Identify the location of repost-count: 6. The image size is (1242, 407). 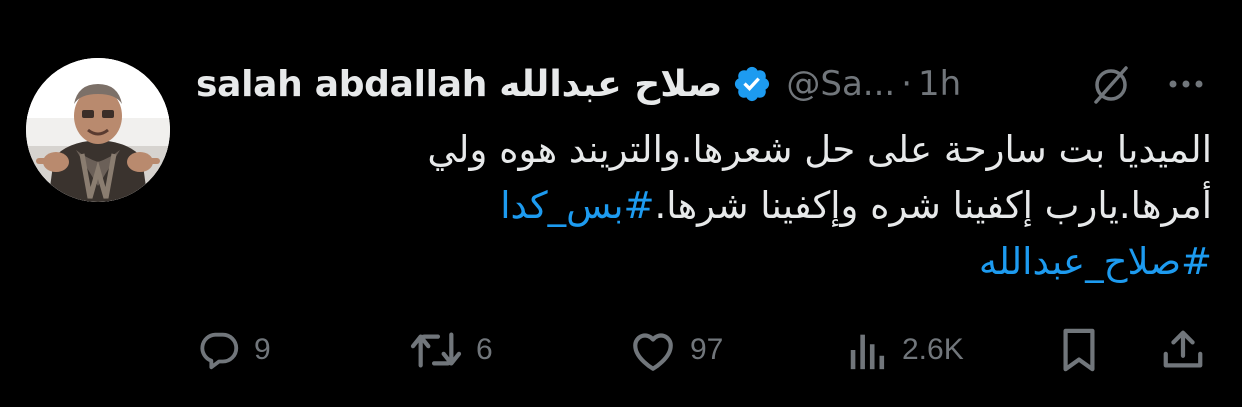
(484, 349).